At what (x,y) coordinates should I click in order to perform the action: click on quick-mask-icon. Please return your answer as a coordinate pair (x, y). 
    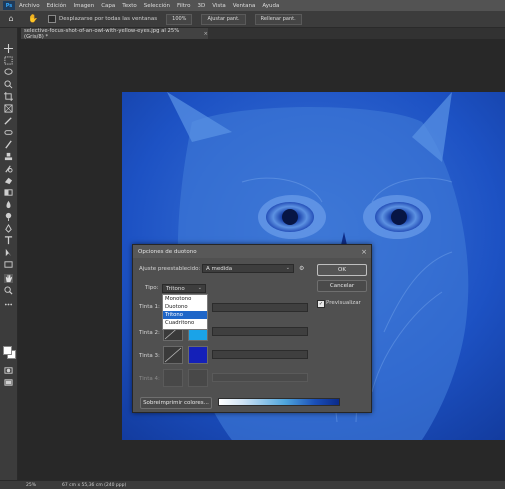
    Looking at the image, I should click on (8, 370).